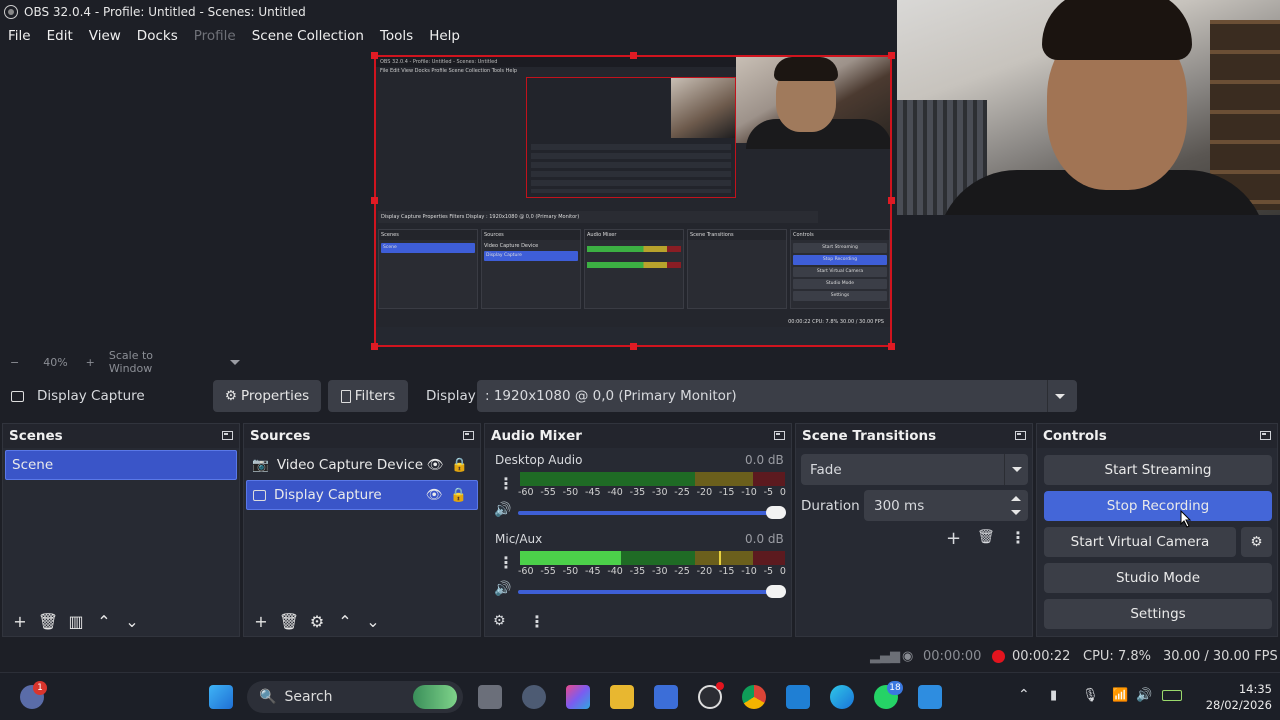 The width and height of the screenshot is (1280, 720). Describe the element at coordinates (652, 512) in the screenshot. I see `volume-slider-desktop` at that location.